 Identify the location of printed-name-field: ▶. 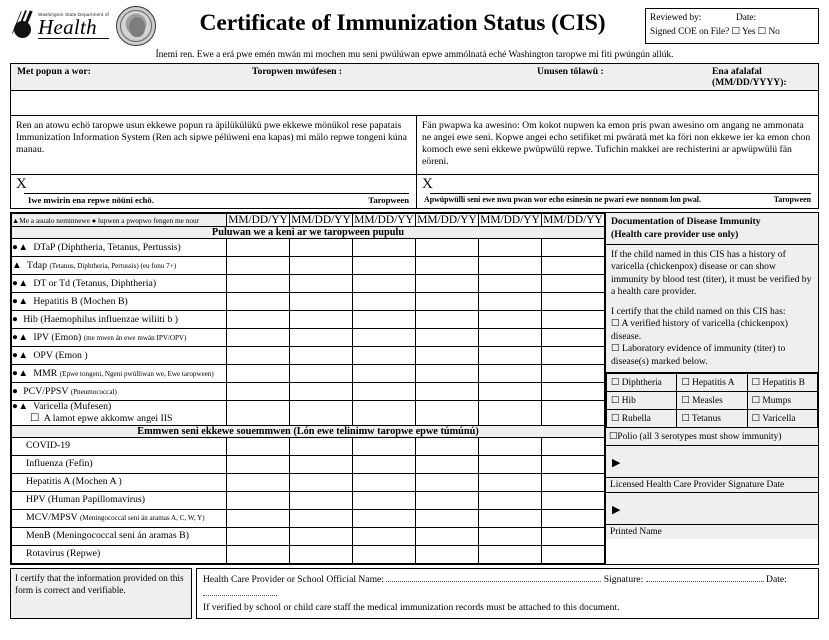
(712, 509).